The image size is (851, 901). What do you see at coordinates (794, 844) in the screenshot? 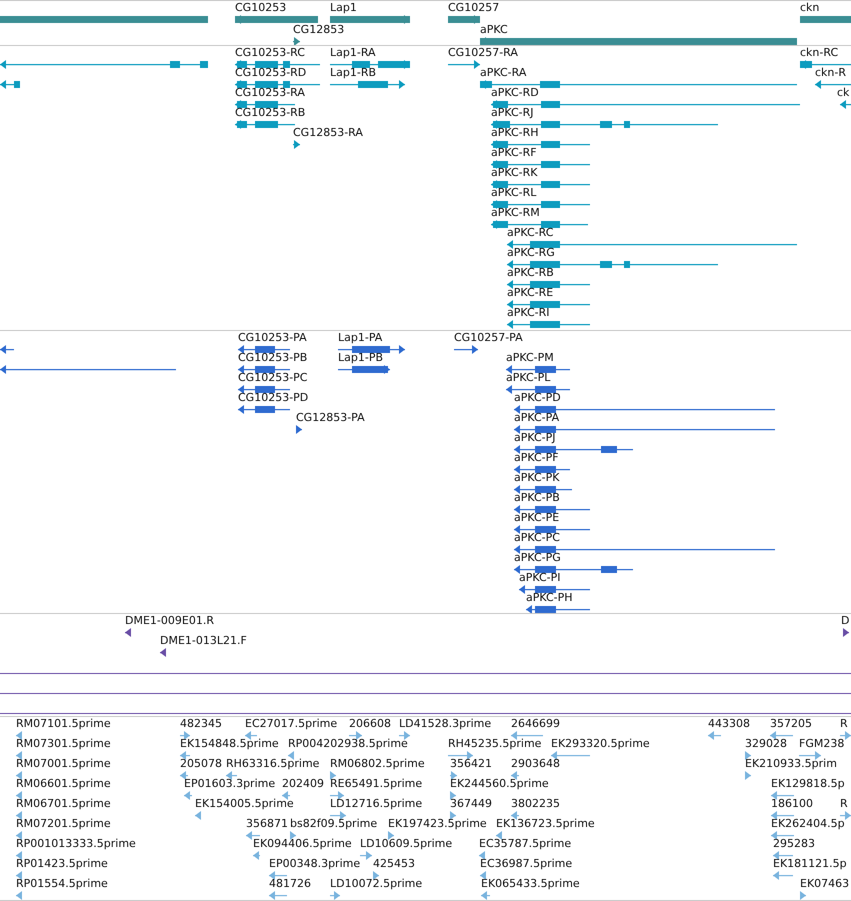
I see `feature-label: 295283` at bounding box center [794, 844].